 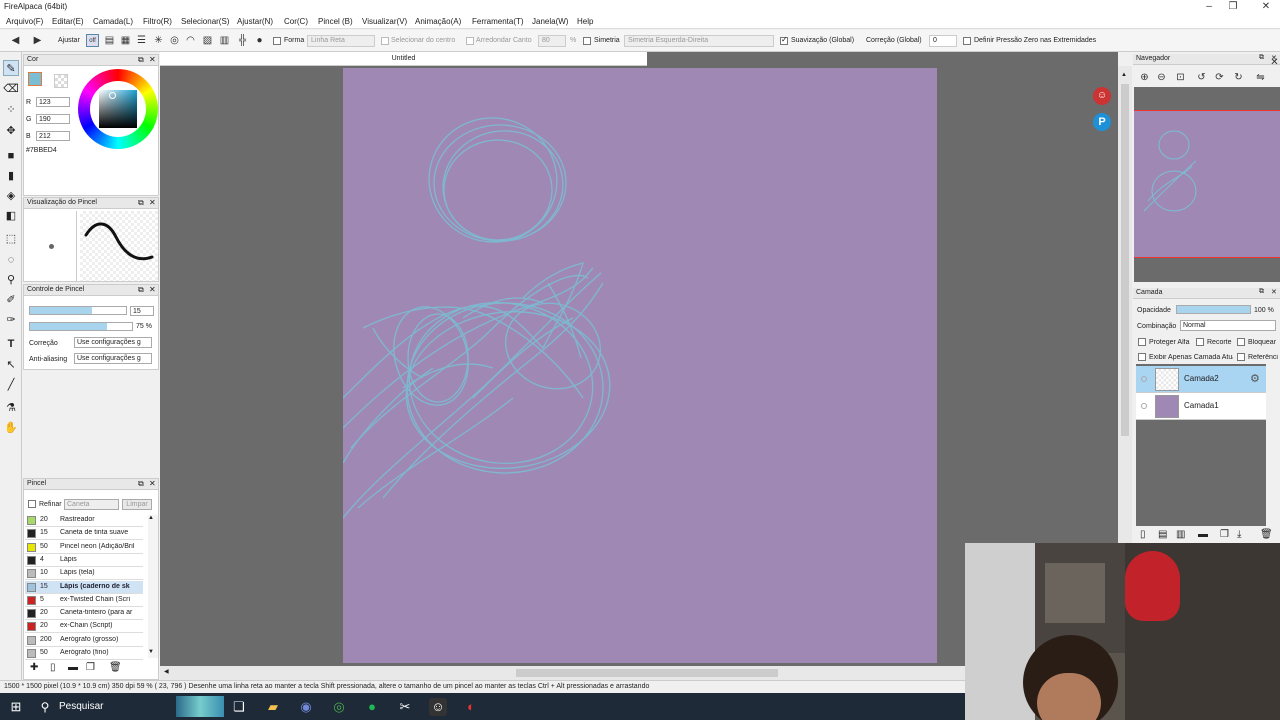 I want to click on vertical-scroll-thumb, so click(x=1125, y=260).